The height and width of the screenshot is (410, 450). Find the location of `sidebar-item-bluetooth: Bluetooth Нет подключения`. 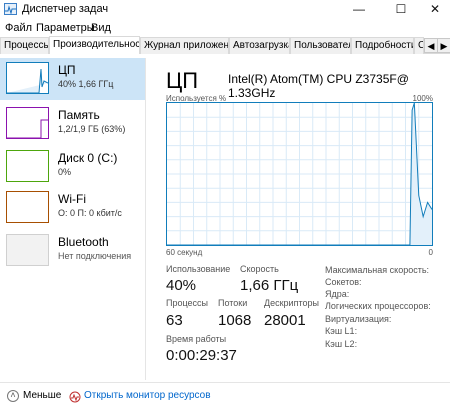

sidebar-item-bluetooth: Bluetooth Нет подключения is located at coordinates (72, 251).